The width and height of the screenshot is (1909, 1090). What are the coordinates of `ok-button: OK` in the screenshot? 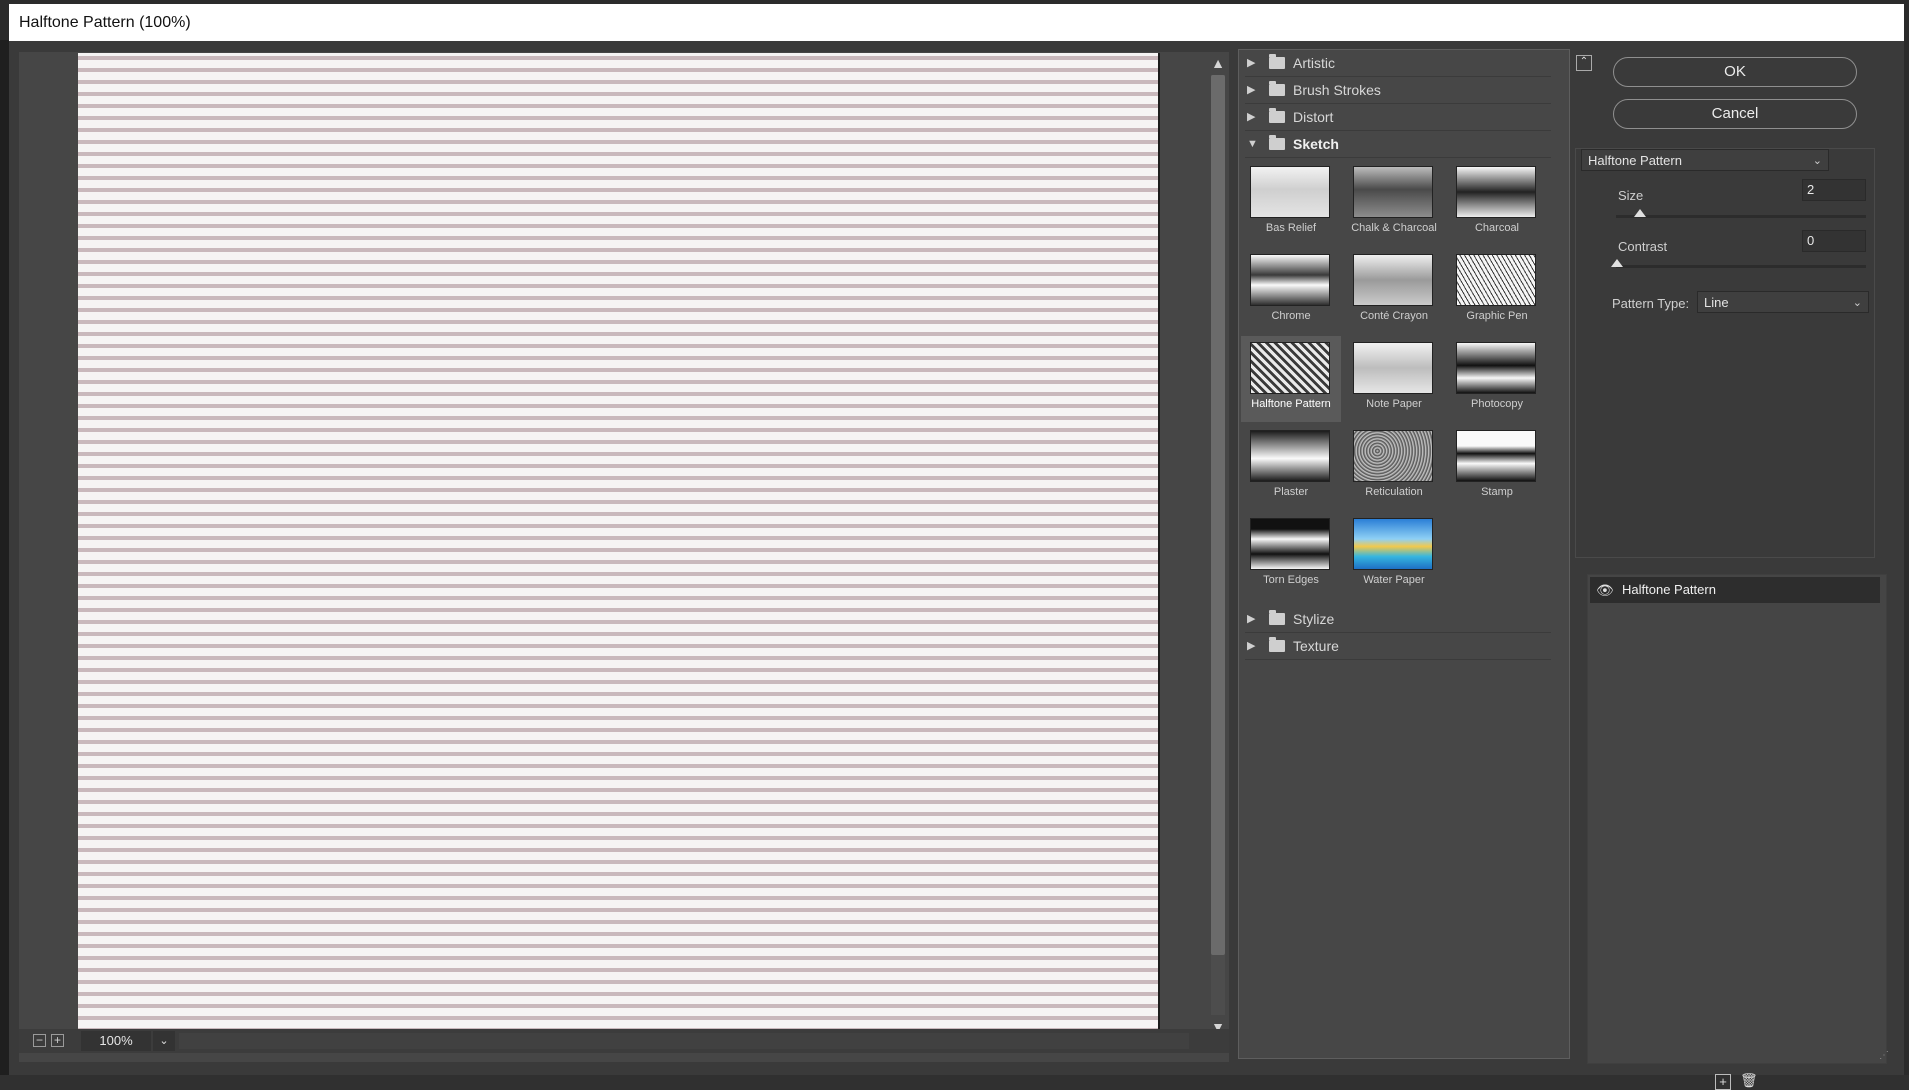 It's located at (1735, 72).